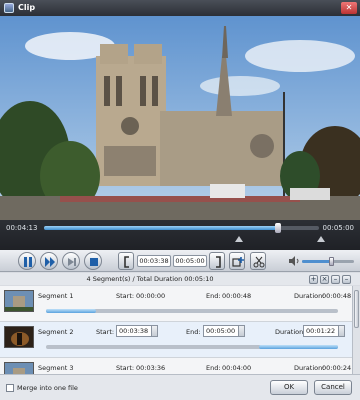 The width and height of the screenshot is (360, 400). I want to click on end-time-input: 00:05:00, so click(224, 331).